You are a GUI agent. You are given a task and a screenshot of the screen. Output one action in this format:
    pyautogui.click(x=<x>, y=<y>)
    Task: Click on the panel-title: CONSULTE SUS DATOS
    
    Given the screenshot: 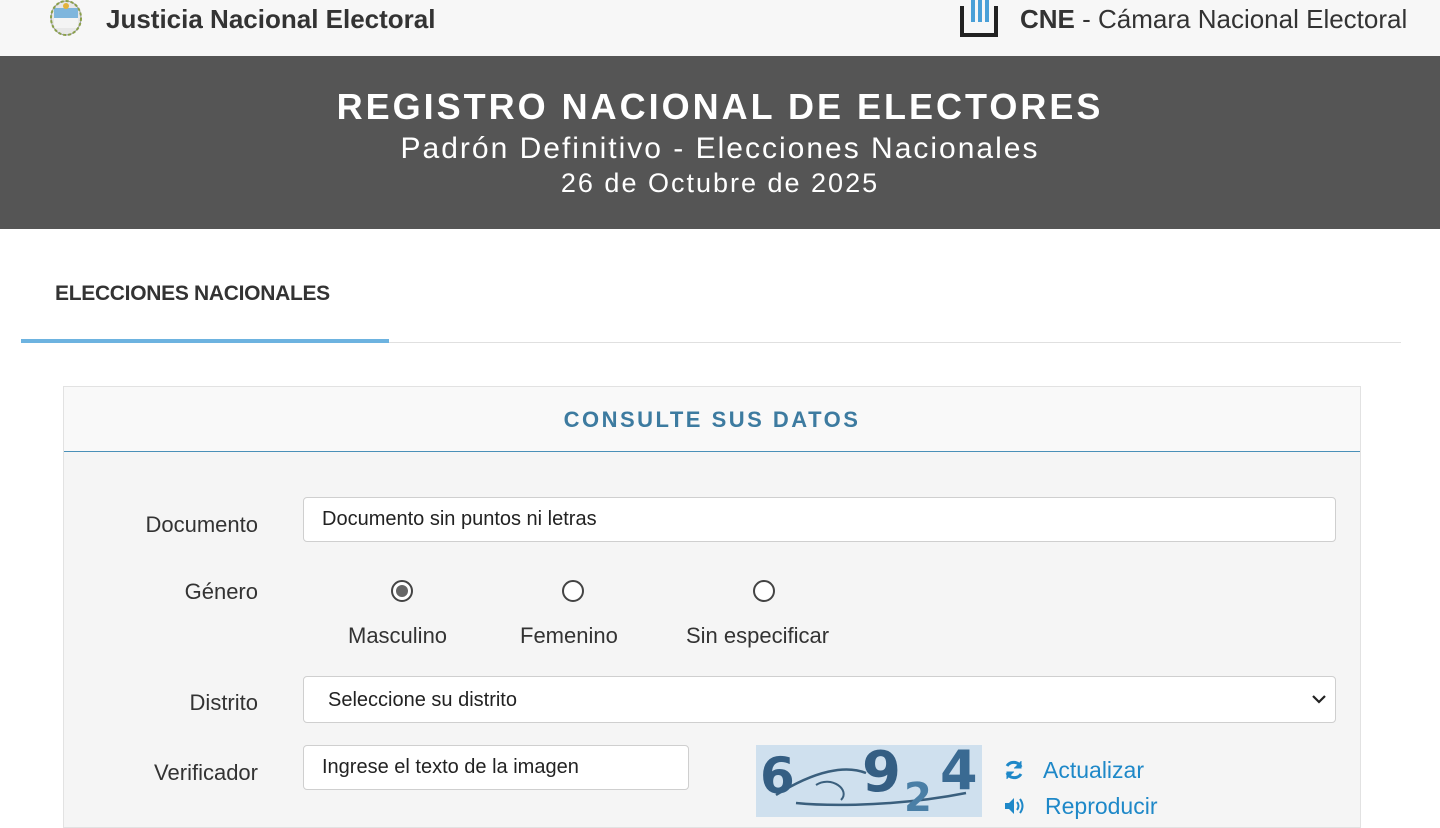 What is the action you would take?
    pyautogui.click(x=712, y=419)
    